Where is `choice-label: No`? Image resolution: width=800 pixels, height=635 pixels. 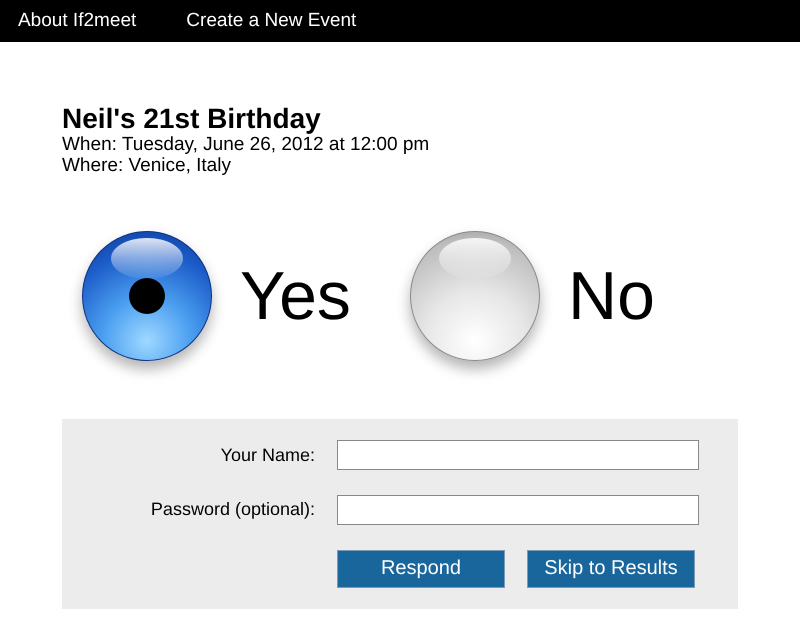
choice-label: No is located at coordinates (611, 296).